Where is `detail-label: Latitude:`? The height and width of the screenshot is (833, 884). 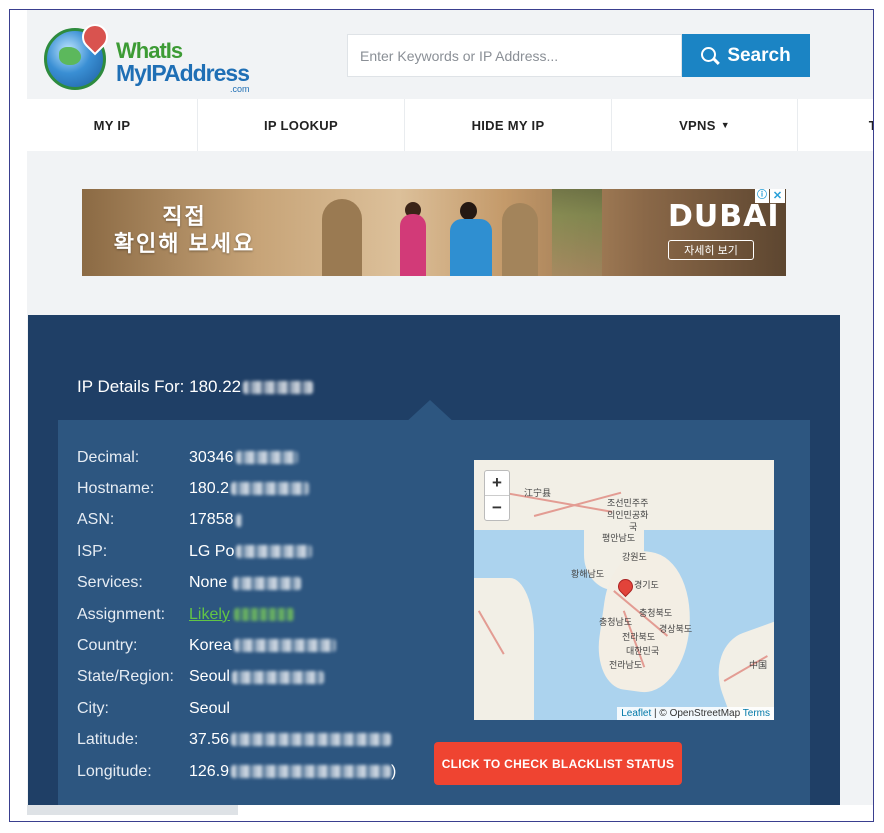
detail-label: Latitude: is located at coordinates (108, 740).